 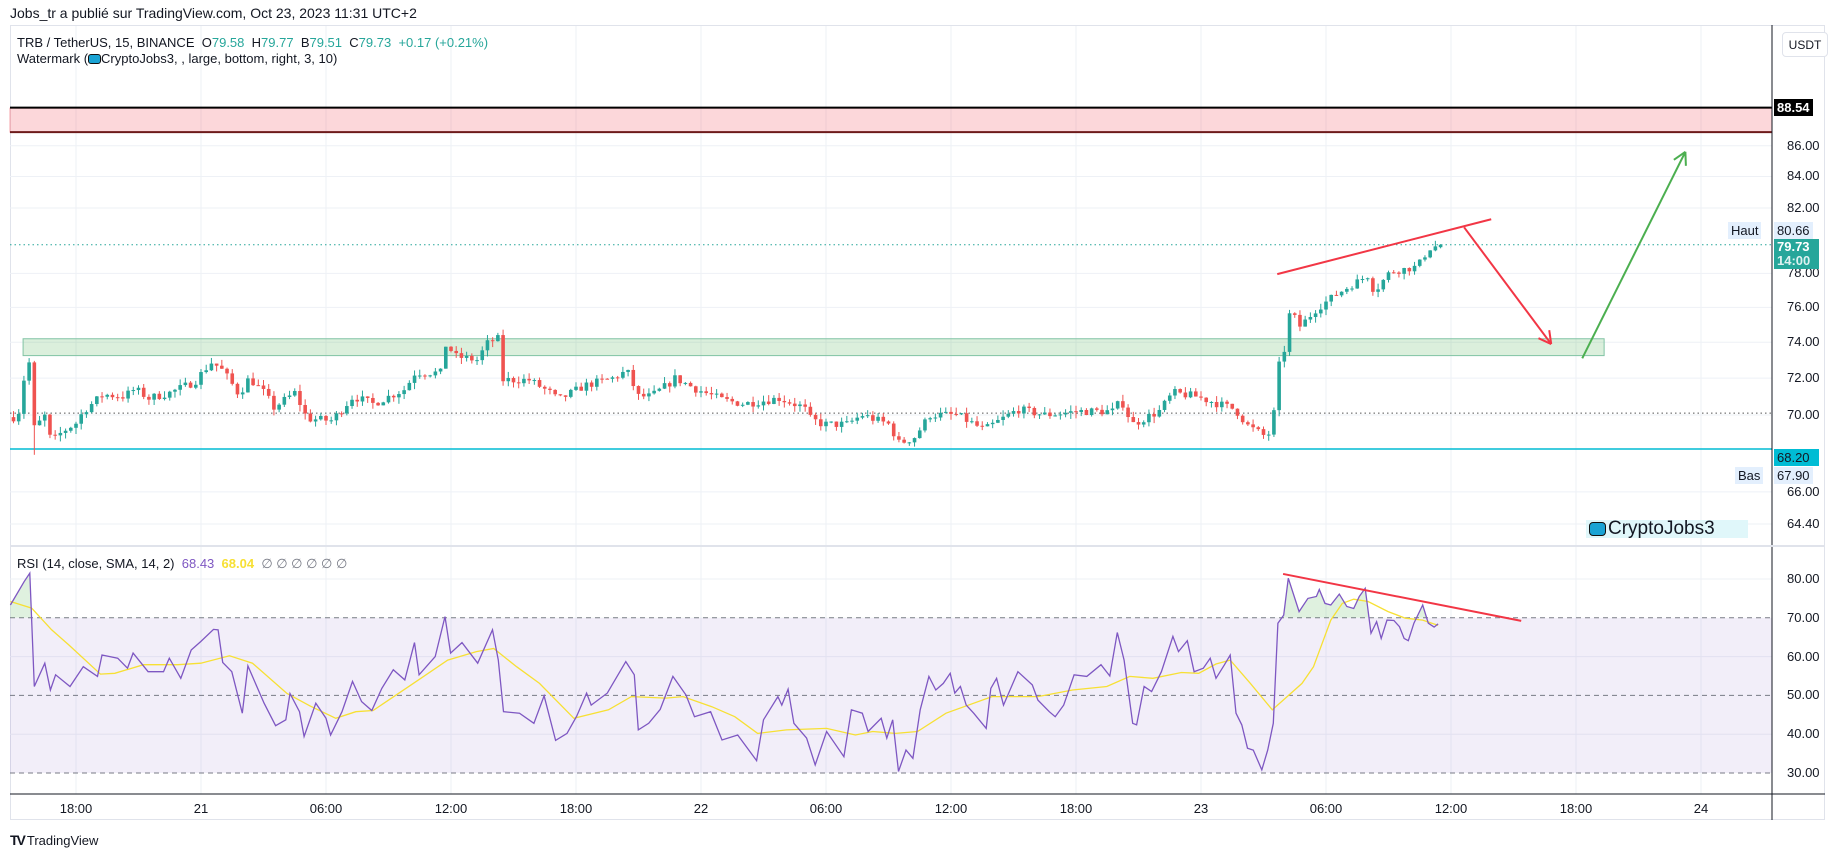 What do you see at coordinates (451, 808) in the screenshot?
I see `time-tick-label: 12:00` at bounding box center [451, 808].